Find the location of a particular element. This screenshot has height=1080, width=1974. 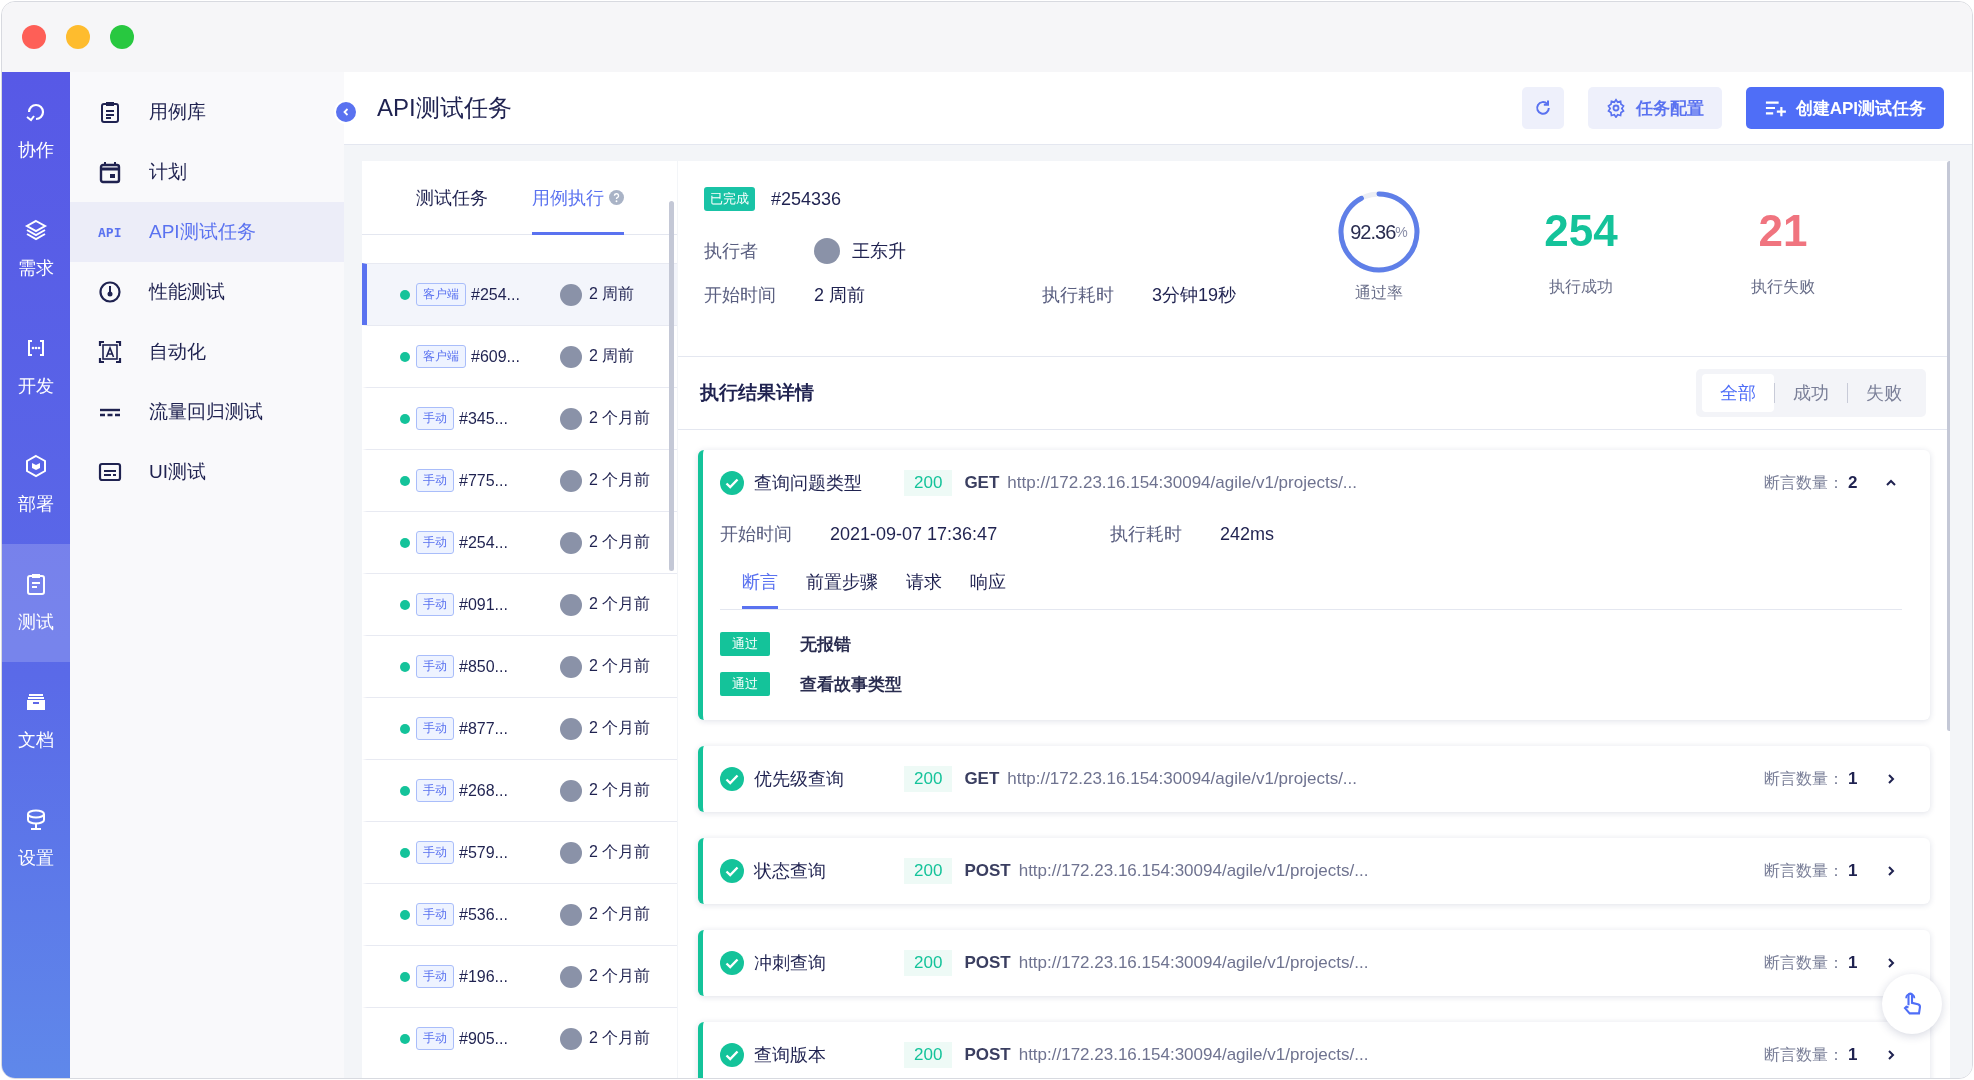

zoom-button is located at coordinates (122, 37).